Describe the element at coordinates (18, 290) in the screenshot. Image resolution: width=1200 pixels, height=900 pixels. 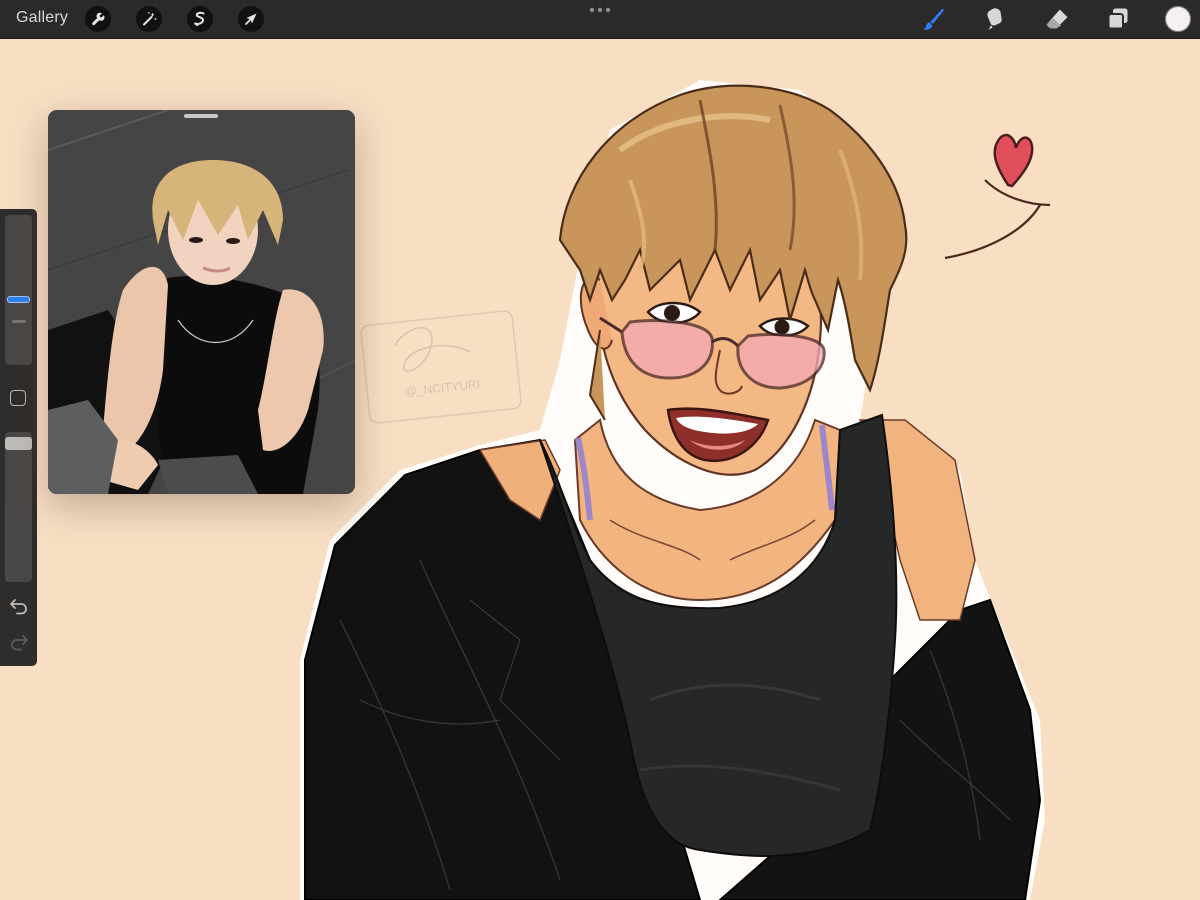
I see `brush-size-slider` at that location.